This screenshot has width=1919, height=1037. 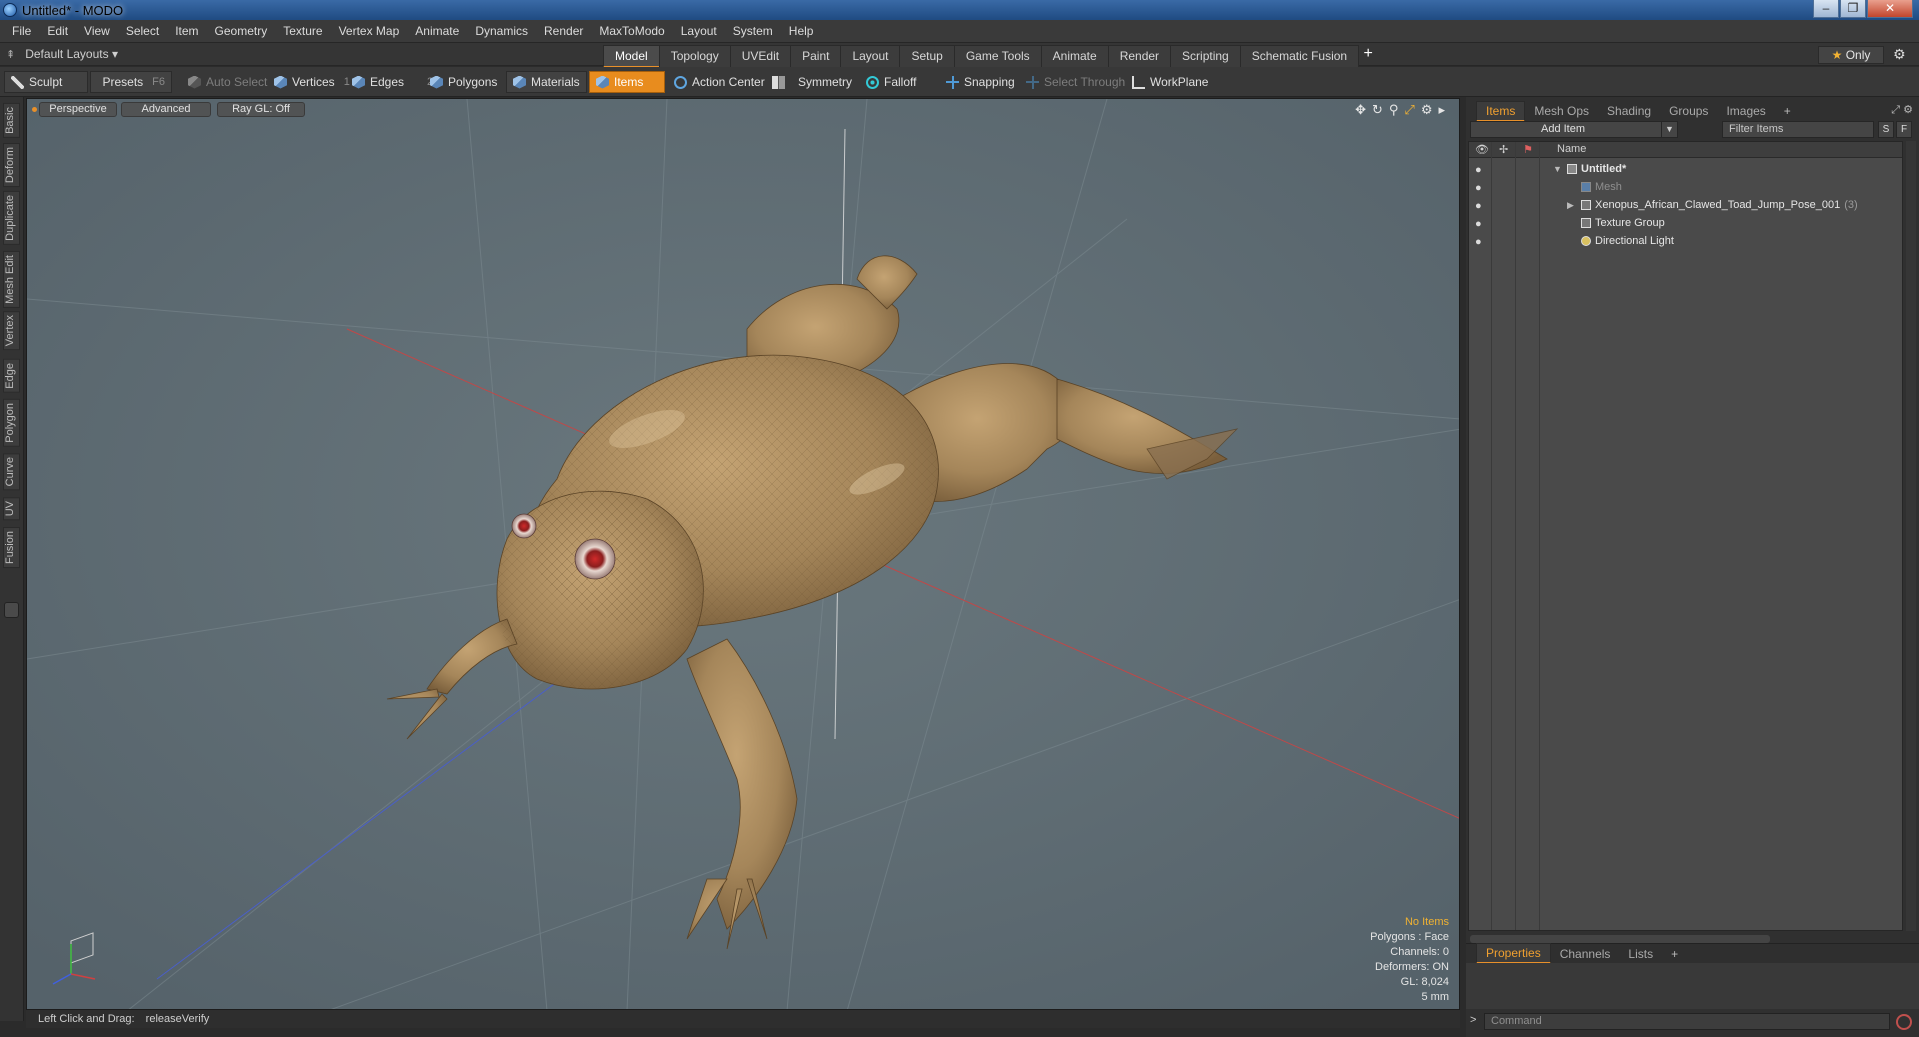 What do you see at coordinates (1074, 56) in the screenshot?
I see `tab-animate: Animate` at bounding box center [1074, 56].